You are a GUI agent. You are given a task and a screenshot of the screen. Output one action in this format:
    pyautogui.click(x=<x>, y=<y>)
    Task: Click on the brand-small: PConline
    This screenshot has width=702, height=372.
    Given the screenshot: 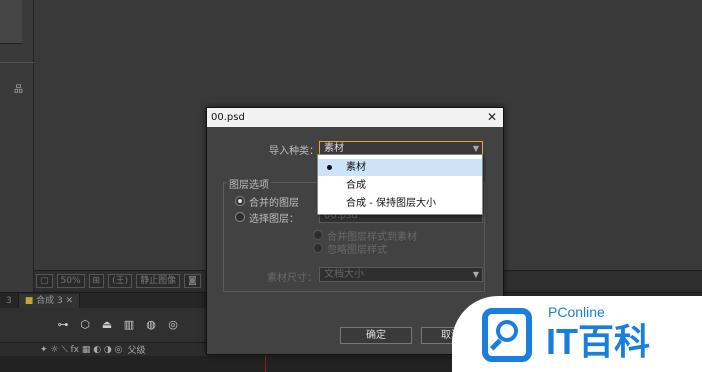 What is the action you would take?
    pyautogui.click(x=576, y=312)
    